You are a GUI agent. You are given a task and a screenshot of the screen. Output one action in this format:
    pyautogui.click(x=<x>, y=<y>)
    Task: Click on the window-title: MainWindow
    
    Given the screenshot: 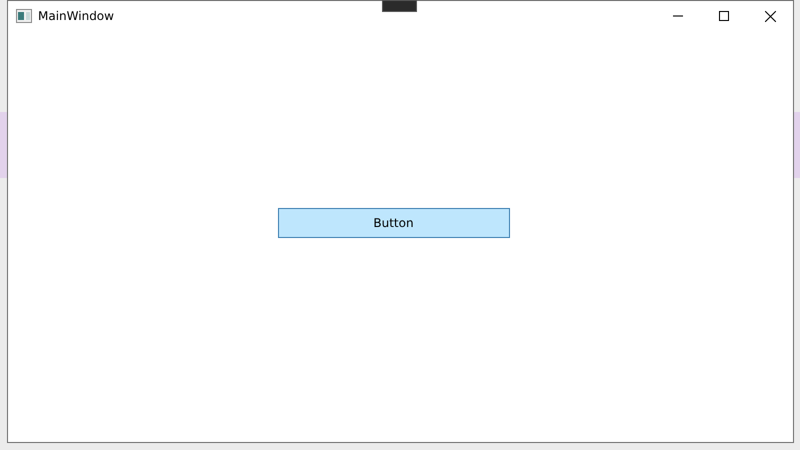 What is the action you would take?
    pyautogui.click(x=76, y=16)
    